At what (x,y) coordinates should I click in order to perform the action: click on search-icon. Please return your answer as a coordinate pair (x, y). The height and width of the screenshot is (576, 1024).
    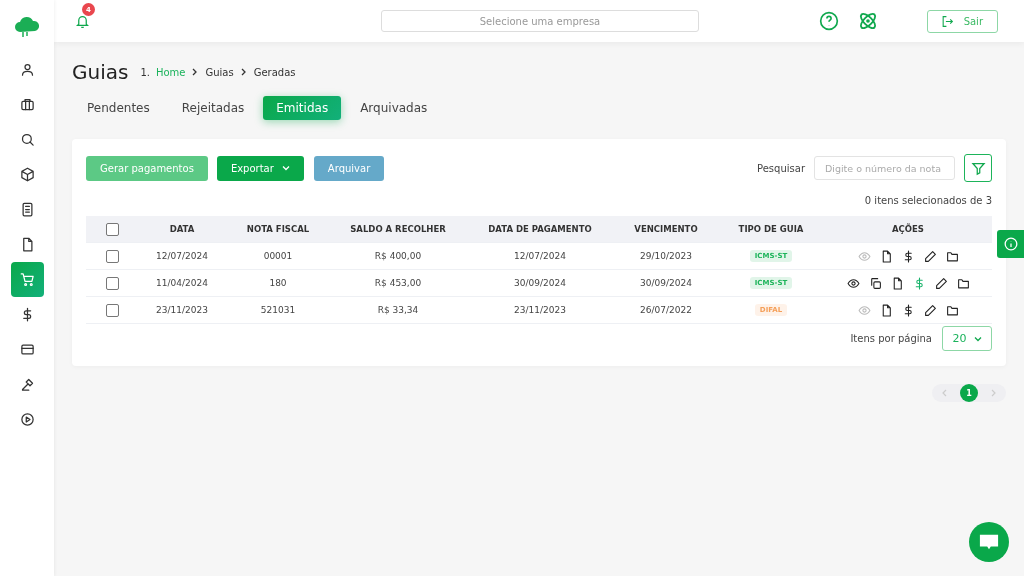
    Looking at the image, I should click on (27, 139).